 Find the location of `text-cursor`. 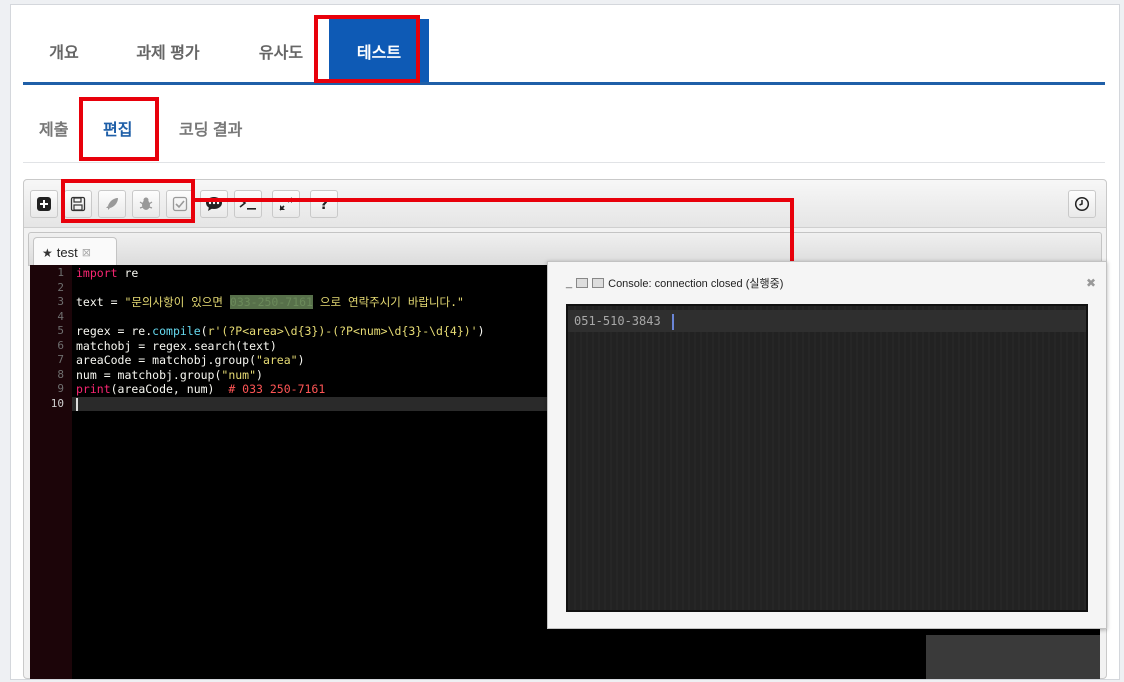

text-cursor is located at coordinates (77, 404).